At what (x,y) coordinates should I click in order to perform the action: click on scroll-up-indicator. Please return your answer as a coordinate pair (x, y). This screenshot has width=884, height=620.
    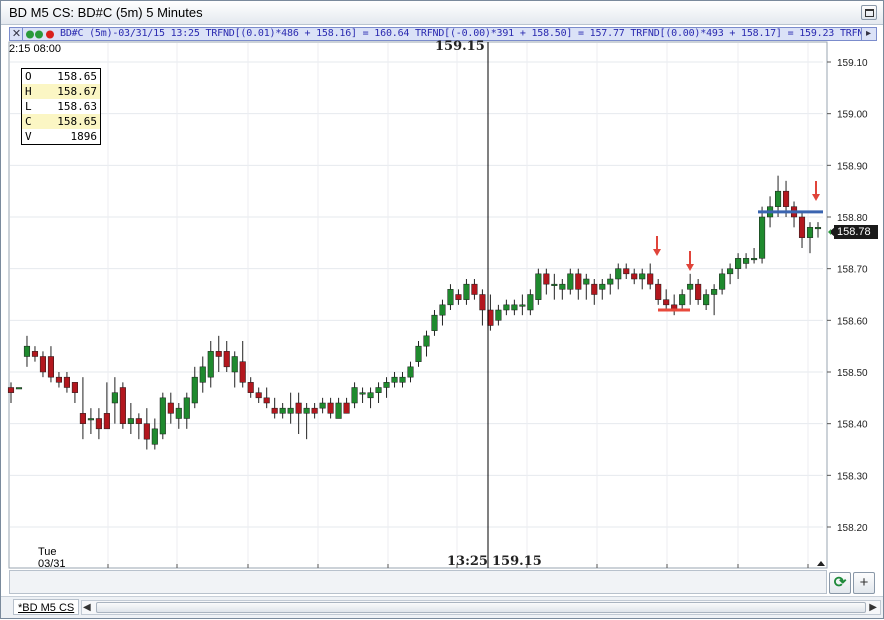
    Looking at the image, I should click on (821, 563).